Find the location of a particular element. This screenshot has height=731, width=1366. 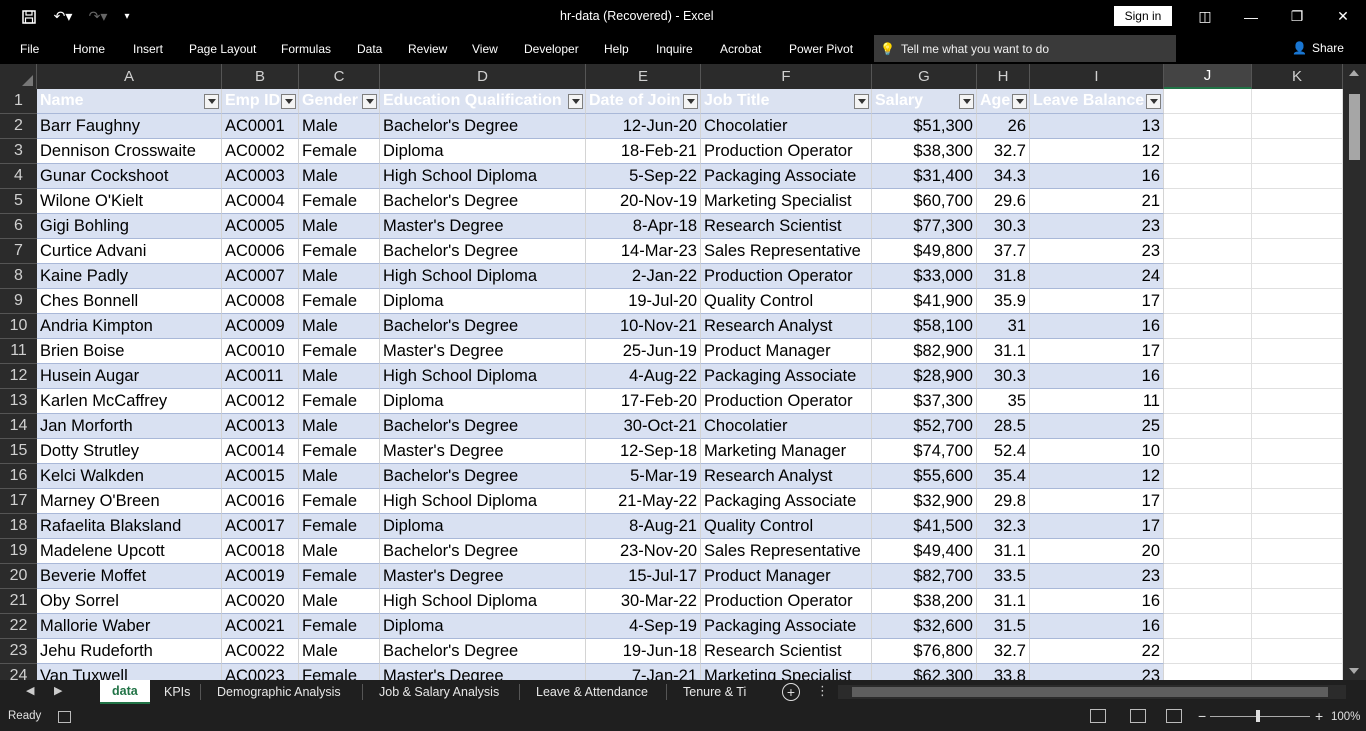

column-header-b: B is located at coordinates (260, 76).